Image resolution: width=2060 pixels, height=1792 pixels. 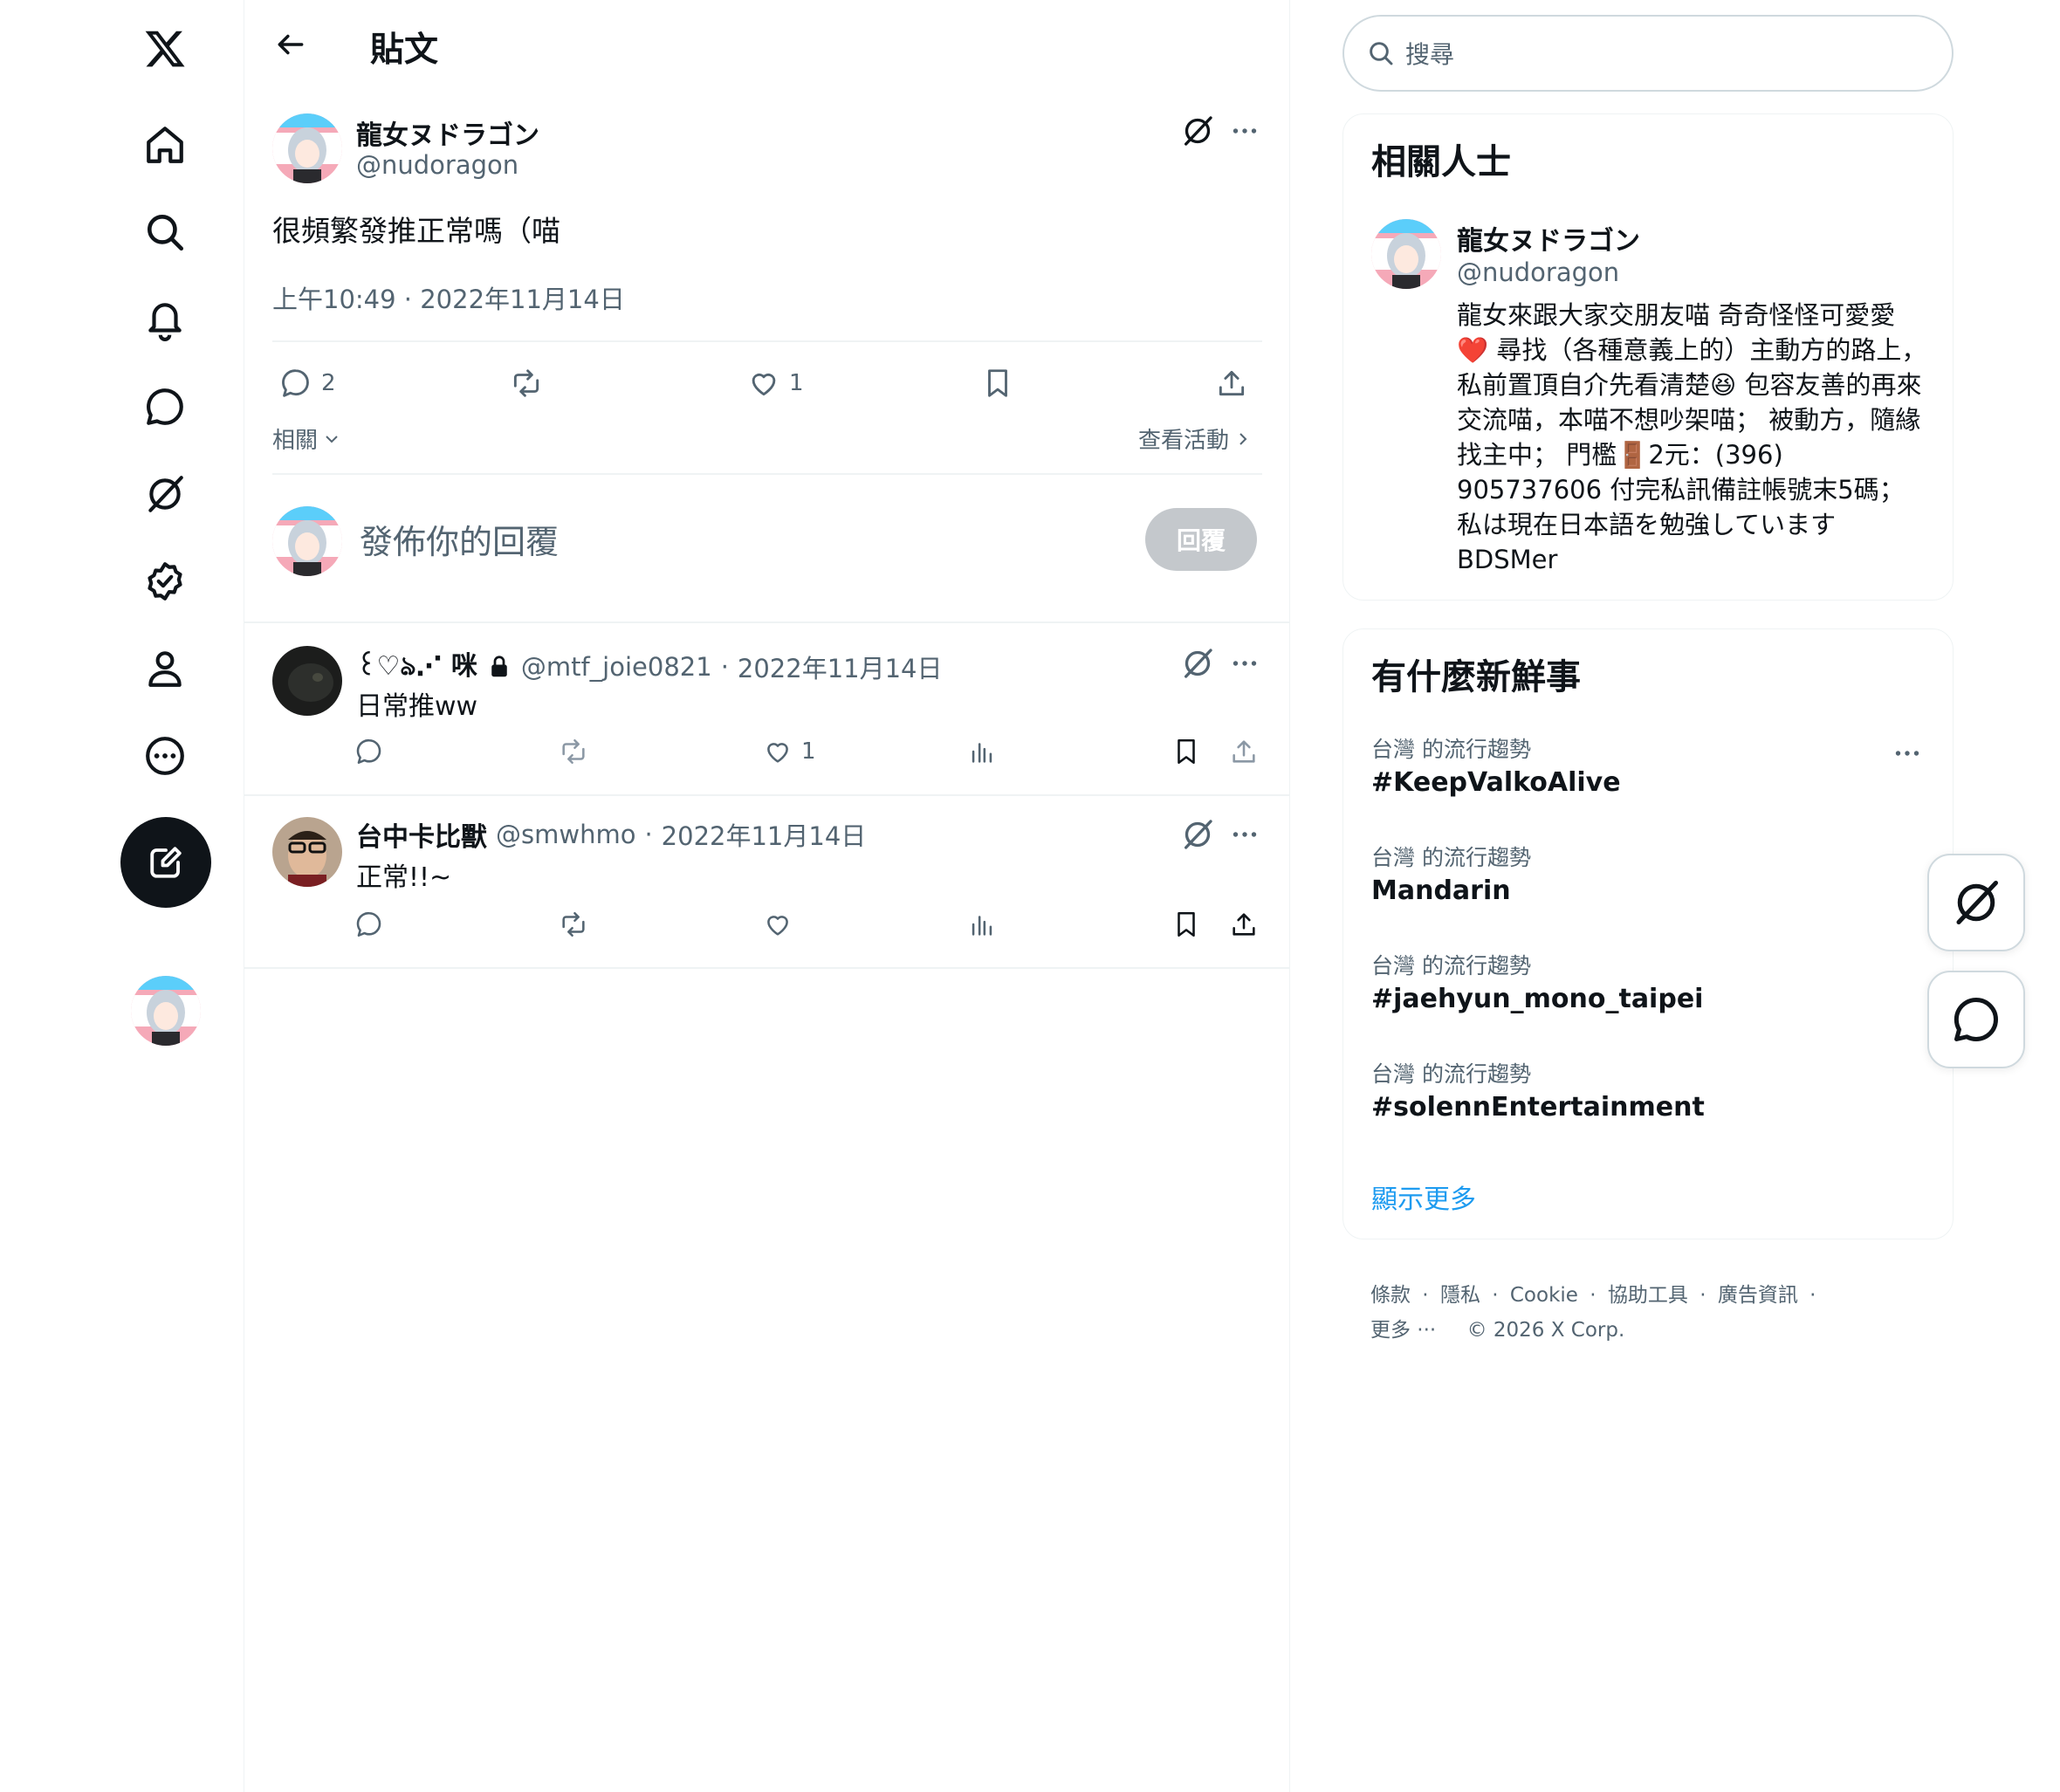 What do you see at coordinates (1201, 539) in the screenshot?
I see `reply-button: 回覆` at bounding box center [1201, 539].